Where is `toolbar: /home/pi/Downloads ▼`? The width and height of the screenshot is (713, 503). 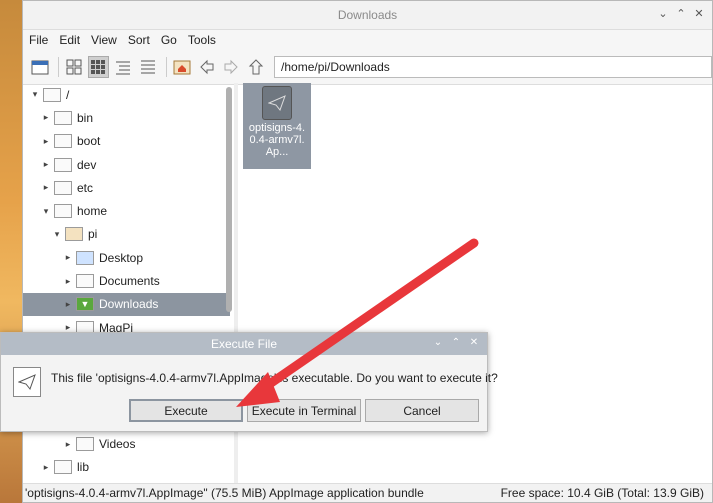
toolbar: /home/pi/Downloads ▼ is located at coordinates (368, 67).